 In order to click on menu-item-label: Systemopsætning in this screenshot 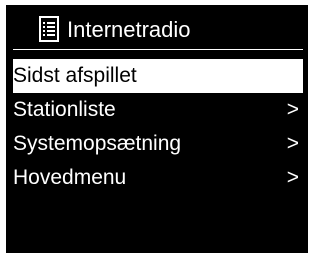, I will do `click(97, 143)`.